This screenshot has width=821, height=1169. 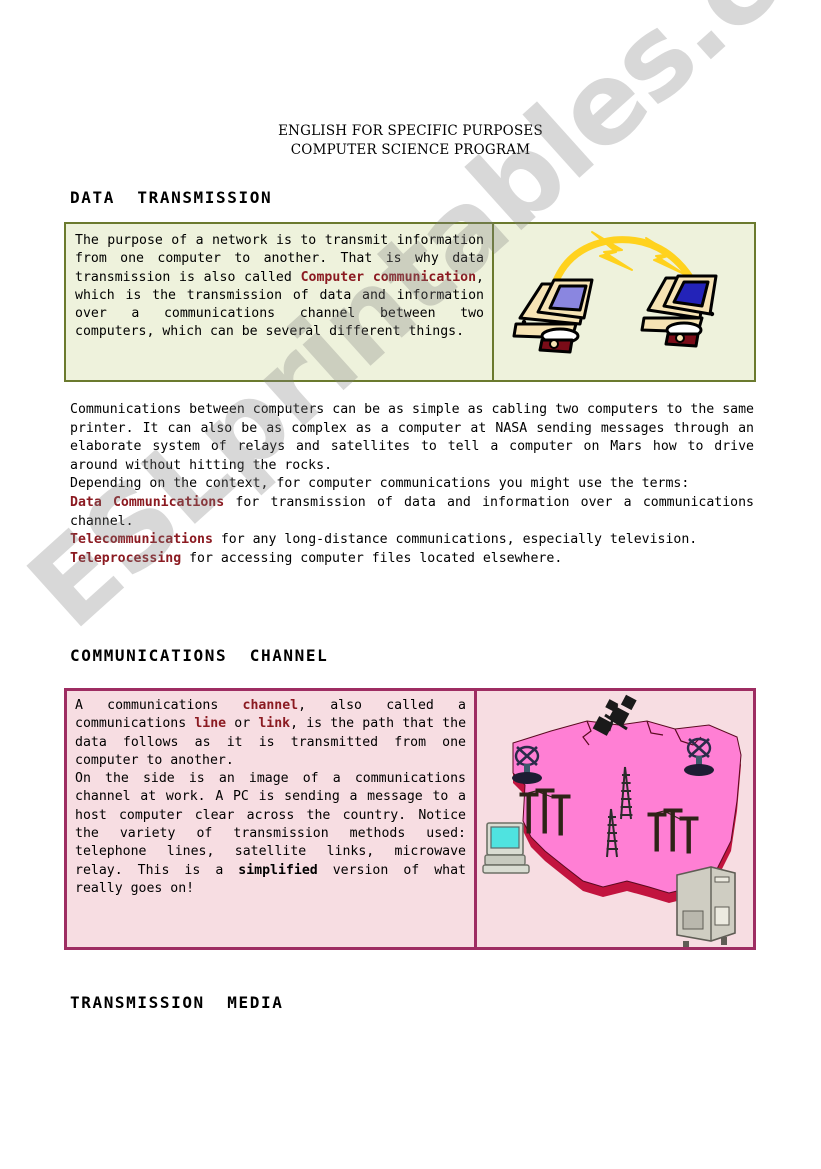 I want to click on header-line-1: ENGLISH FOR SPECIFIC PURPOSES, so click(x=410, y=131).